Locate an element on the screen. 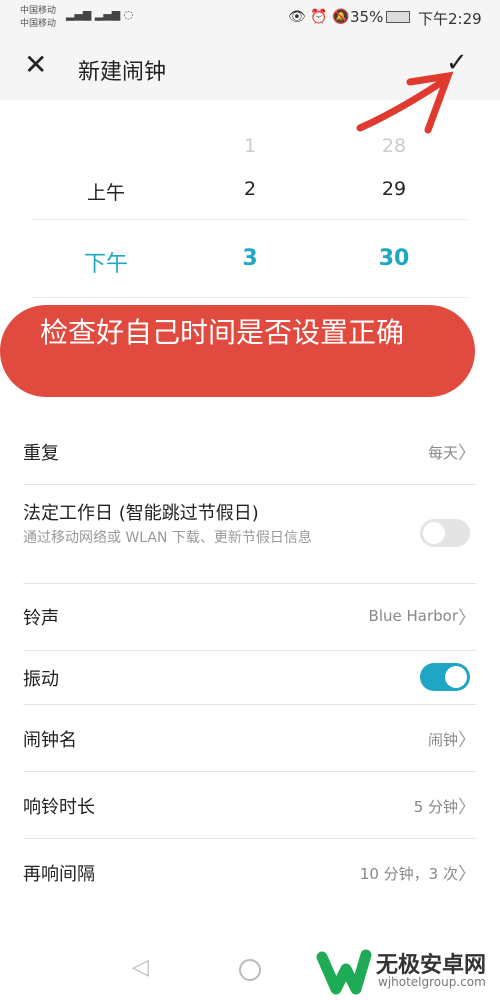  hour-option: 2 is located at coordinates (250, 189).